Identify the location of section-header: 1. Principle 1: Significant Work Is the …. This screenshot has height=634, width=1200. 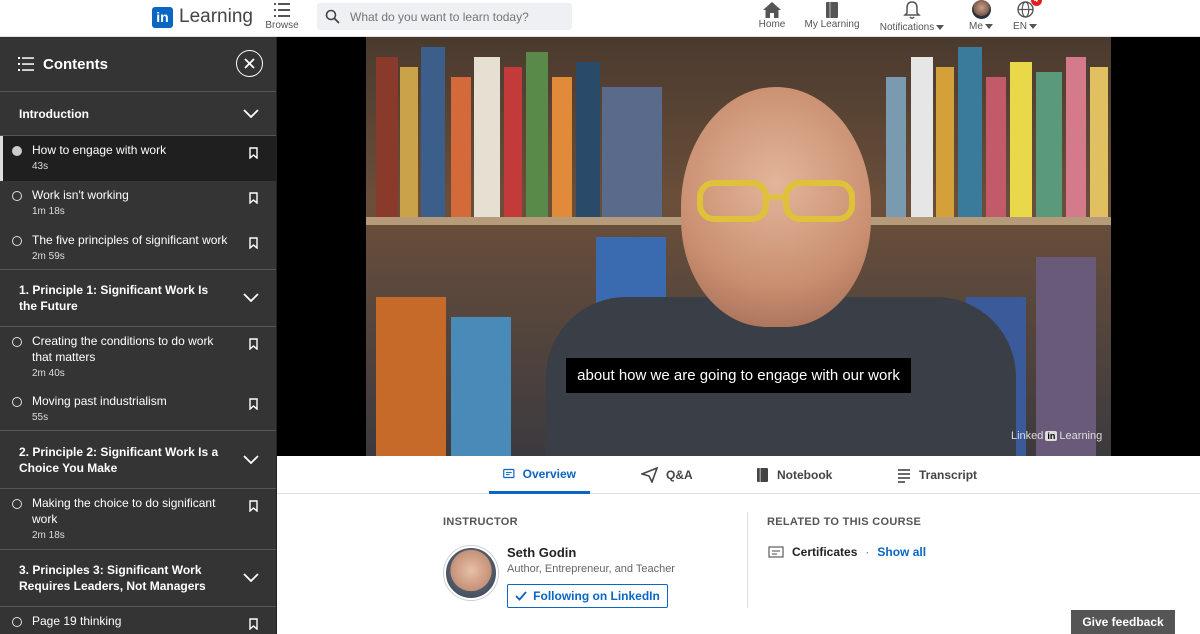
(138, 298).